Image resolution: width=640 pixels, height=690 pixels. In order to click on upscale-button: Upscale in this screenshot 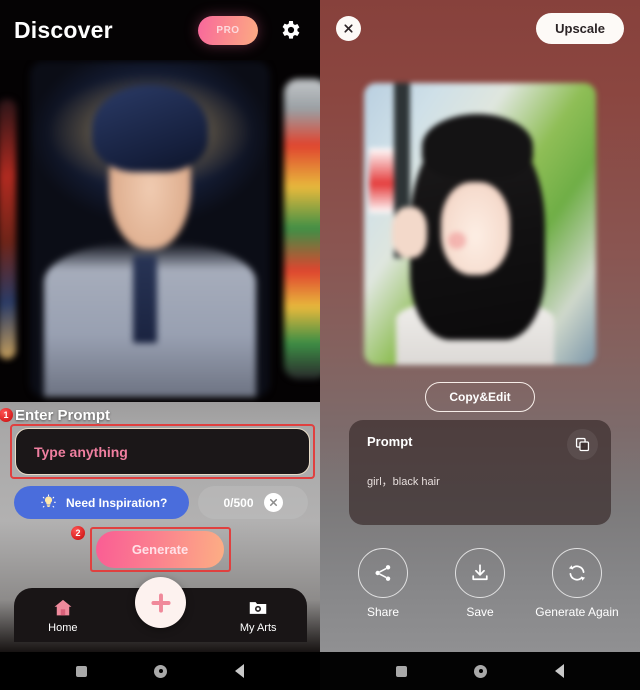, I will do `click(580, 28)`.